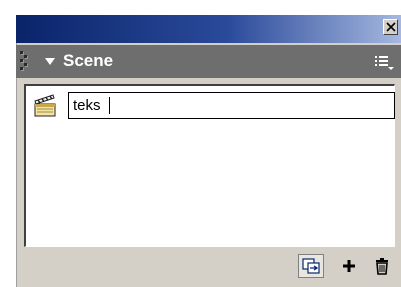 The image size is (401, 287). What do you see at coordinates (50, 61) in the screenshot?
I see `triangle-down-icon` at bounding box center [50, 61].